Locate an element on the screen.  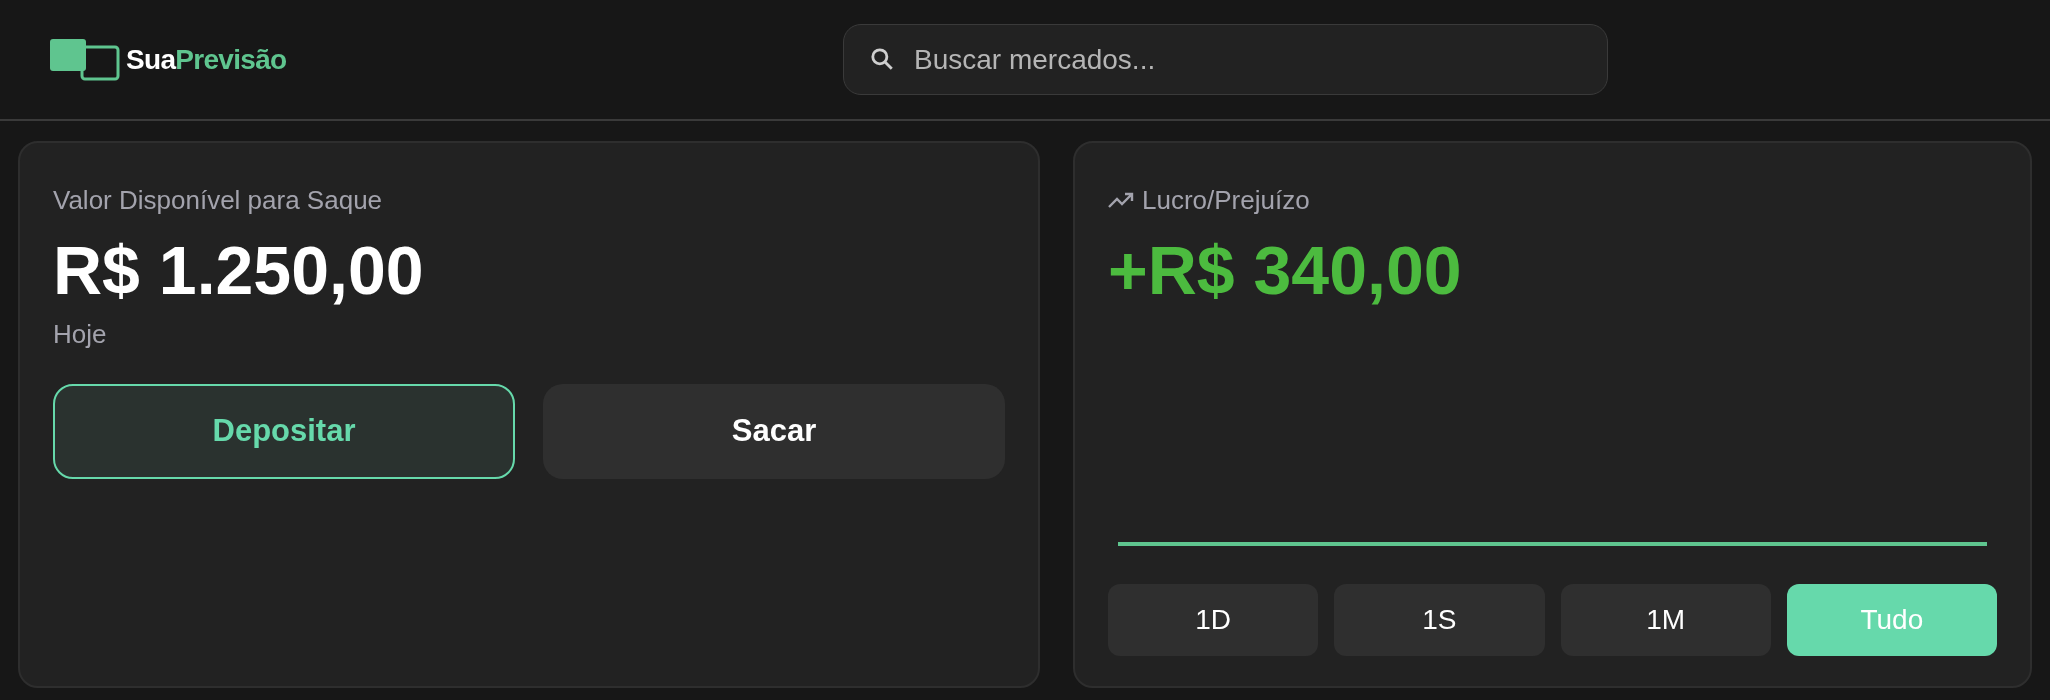
logo-text: SuaPrevisão is located at coordinates (206, 59).